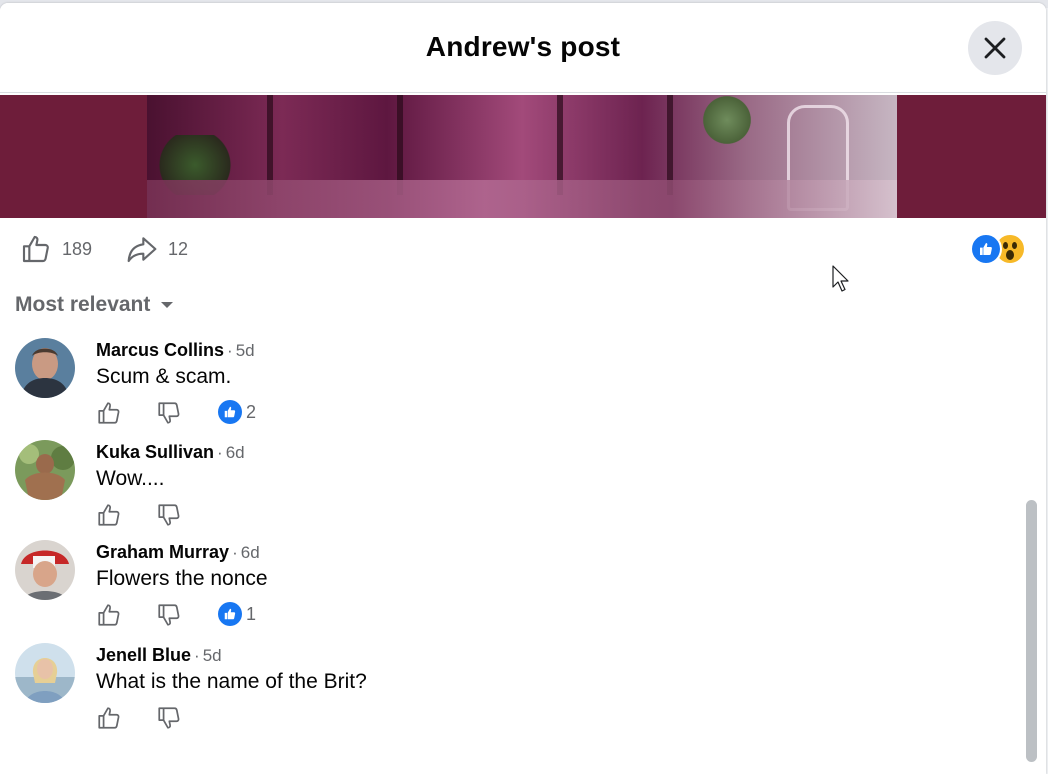 The image size is (1048, 774). I want to click on media-plant-right, so click(727, 120).